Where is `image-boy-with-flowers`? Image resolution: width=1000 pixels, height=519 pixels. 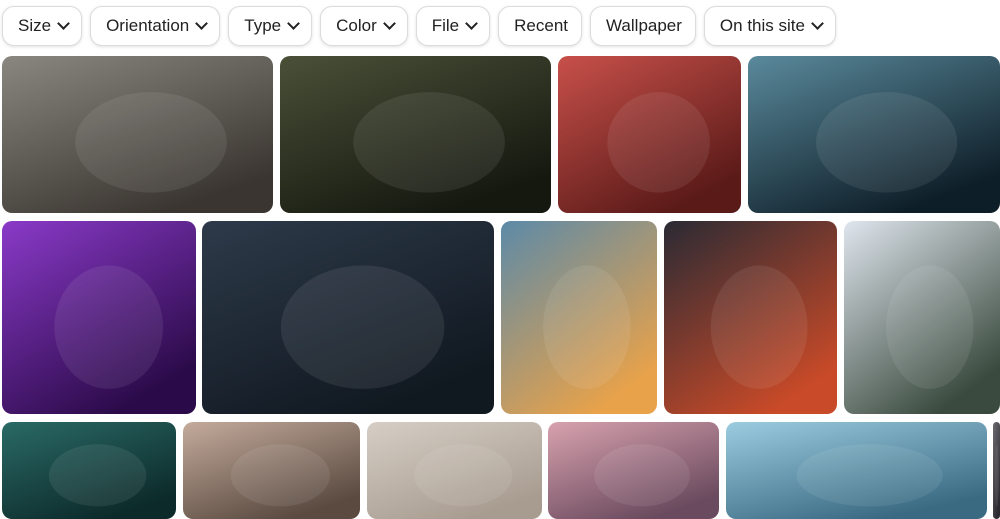 image-boy-with-flowers is located at coordinates (137, 134).